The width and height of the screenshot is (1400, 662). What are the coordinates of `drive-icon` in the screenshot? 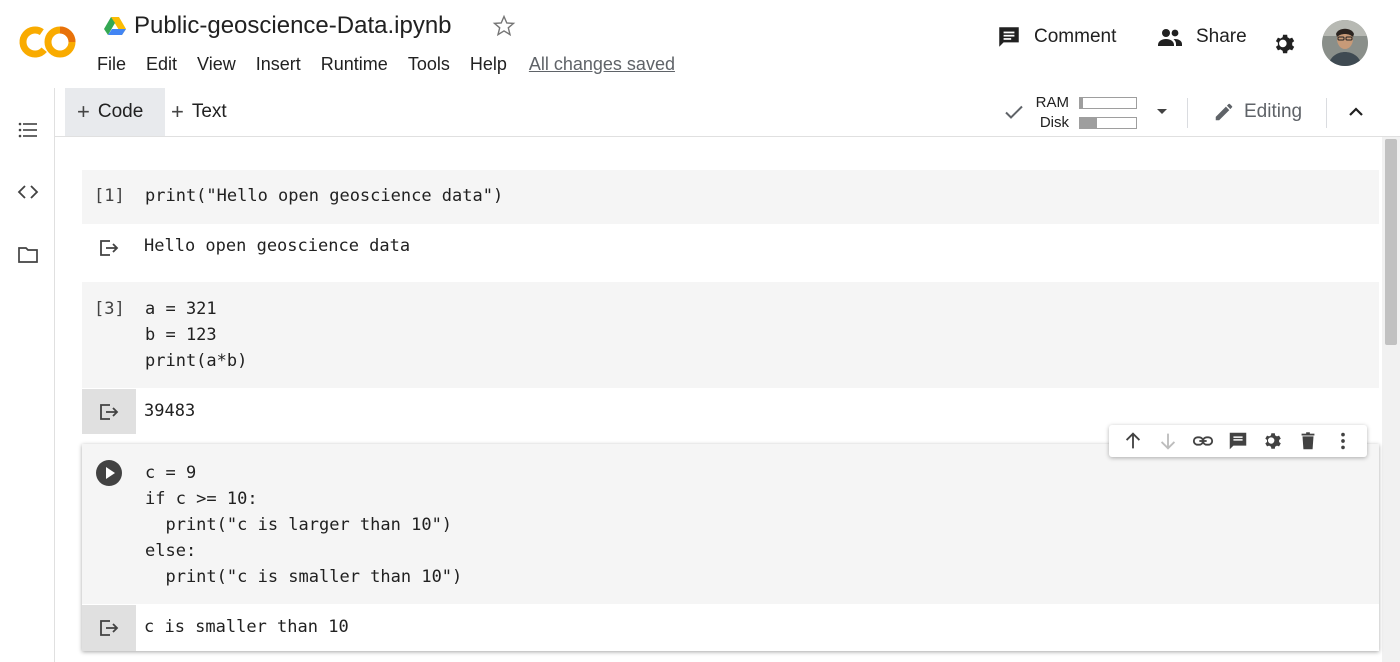 It's located at (115, 26).